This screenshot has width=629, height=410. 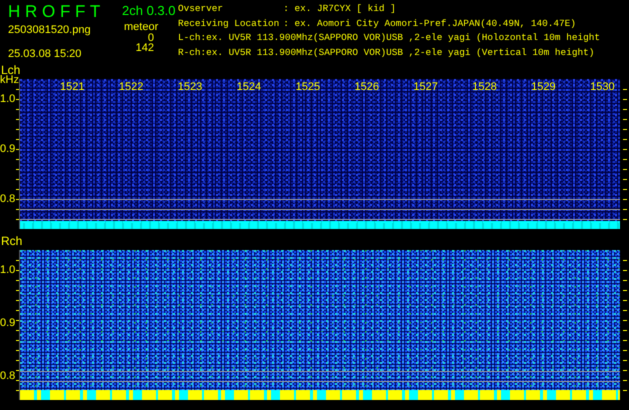 I want to click on time-label: 1528, so click(x=484, y=87).